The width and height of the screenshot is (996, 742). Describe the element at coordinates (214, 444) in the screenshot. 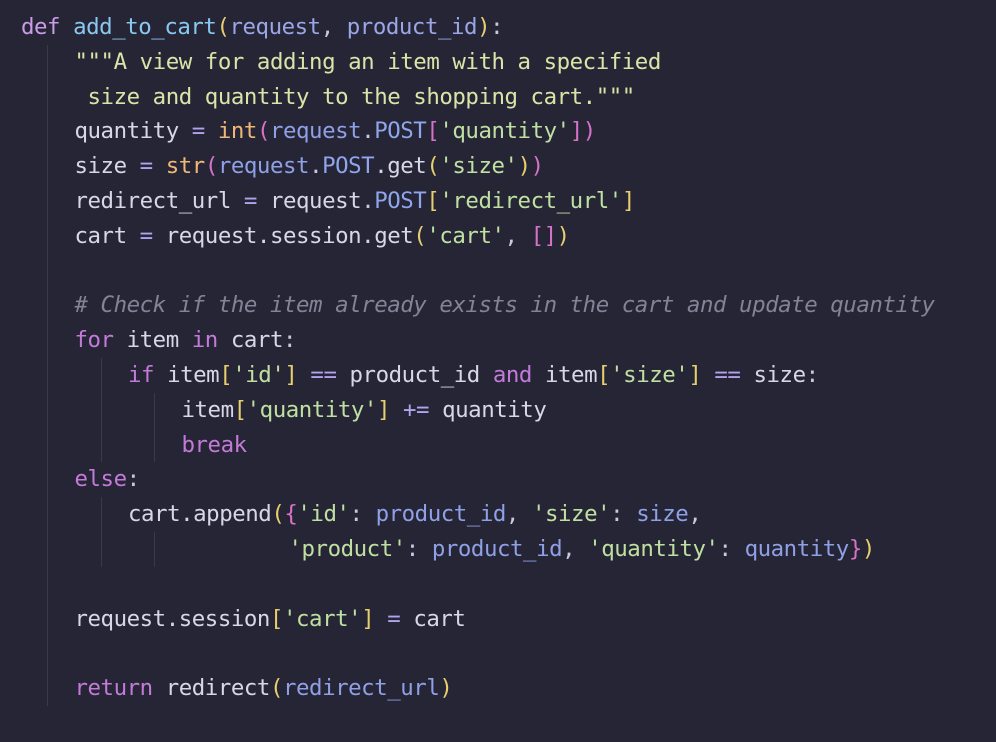

I see `code-token-kw-ctrl: break` at that location.